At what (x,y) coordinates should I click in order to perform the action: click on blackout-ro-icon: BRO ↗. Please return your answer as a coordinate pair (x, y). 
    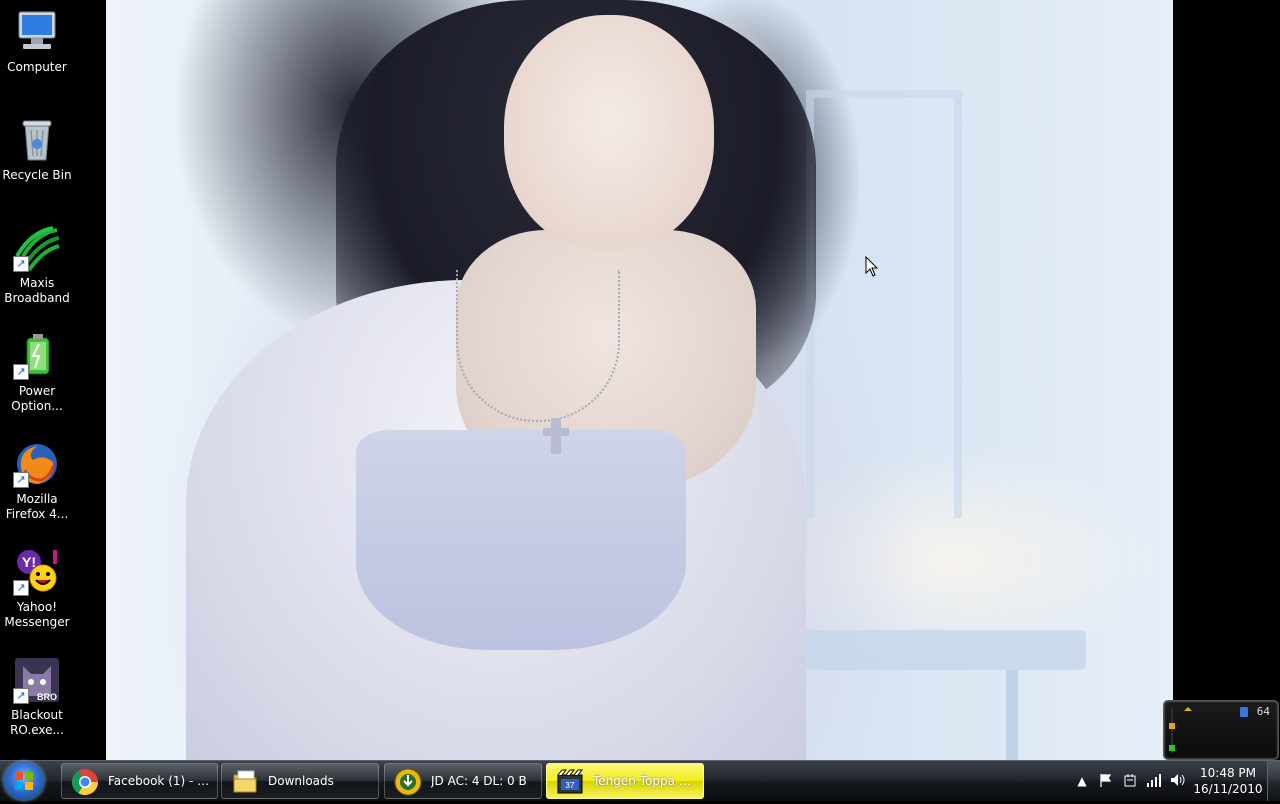
    Looking at the image, I should click on (37, 680).